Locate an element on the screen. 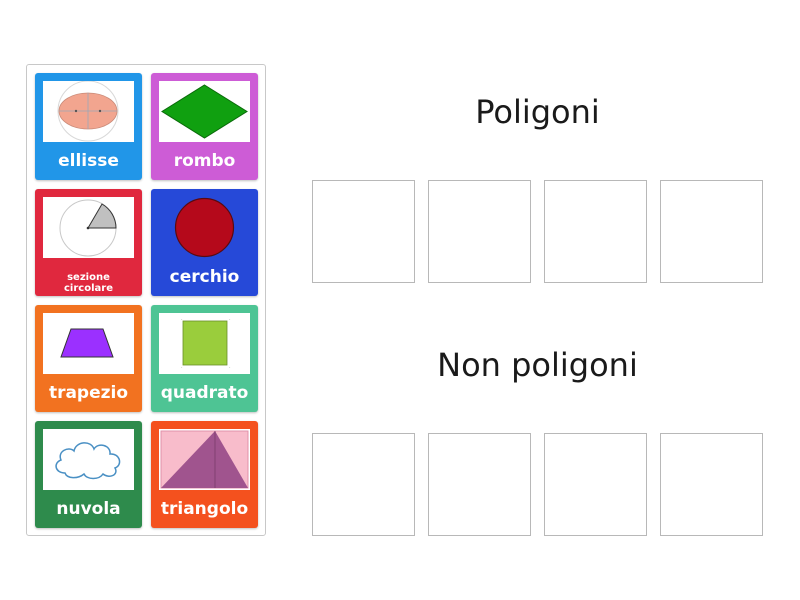  card-quadrato: · · · · quadrato is located at coordinates (204, 358).